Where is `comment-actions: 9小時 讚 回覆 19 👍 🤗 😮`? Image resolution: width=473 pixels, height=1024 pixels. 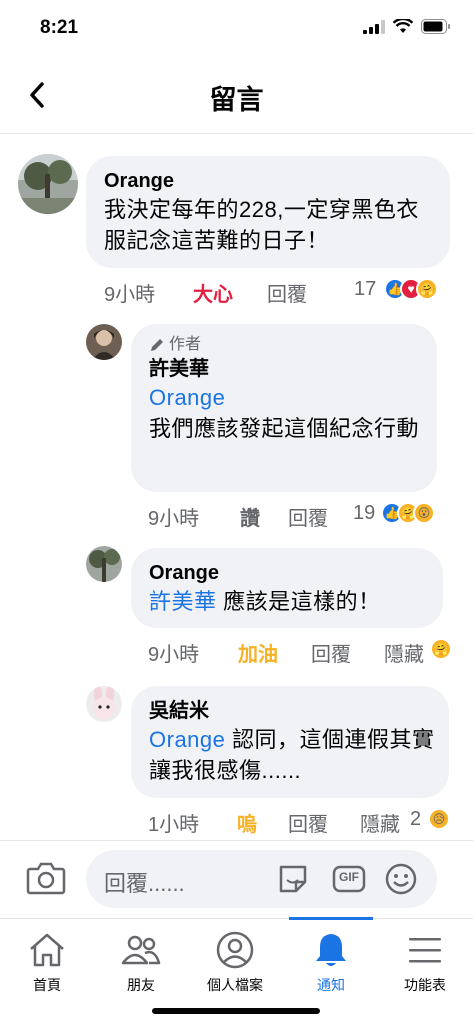
comment-actions: 9小時 讚 回覆 19 👍 🤗 😮 is located at coordinates (303, 515).